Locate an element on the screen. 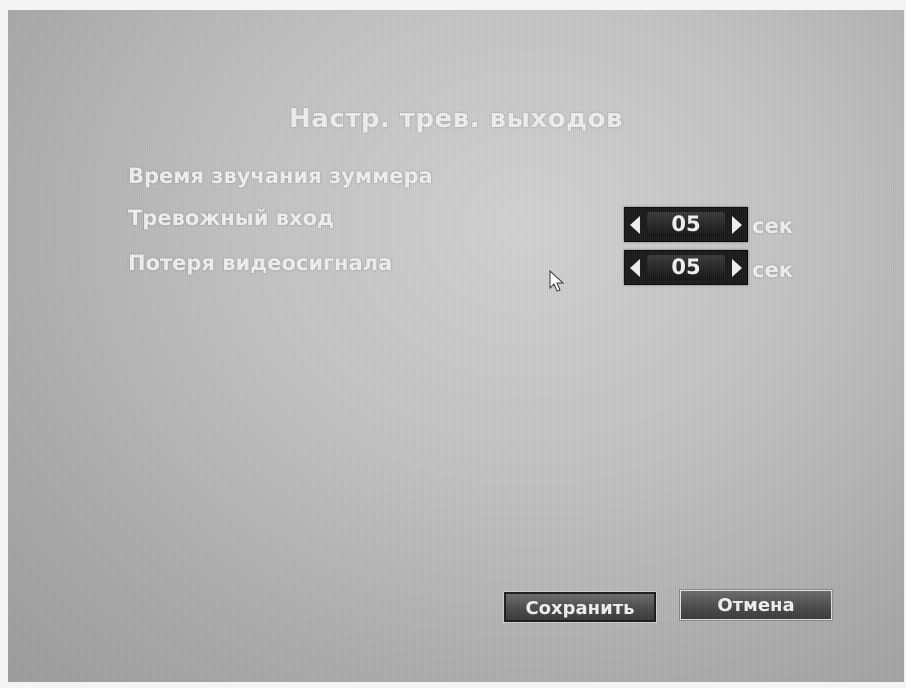  video-loss-unit: сек is located at coordinates (772, 270).